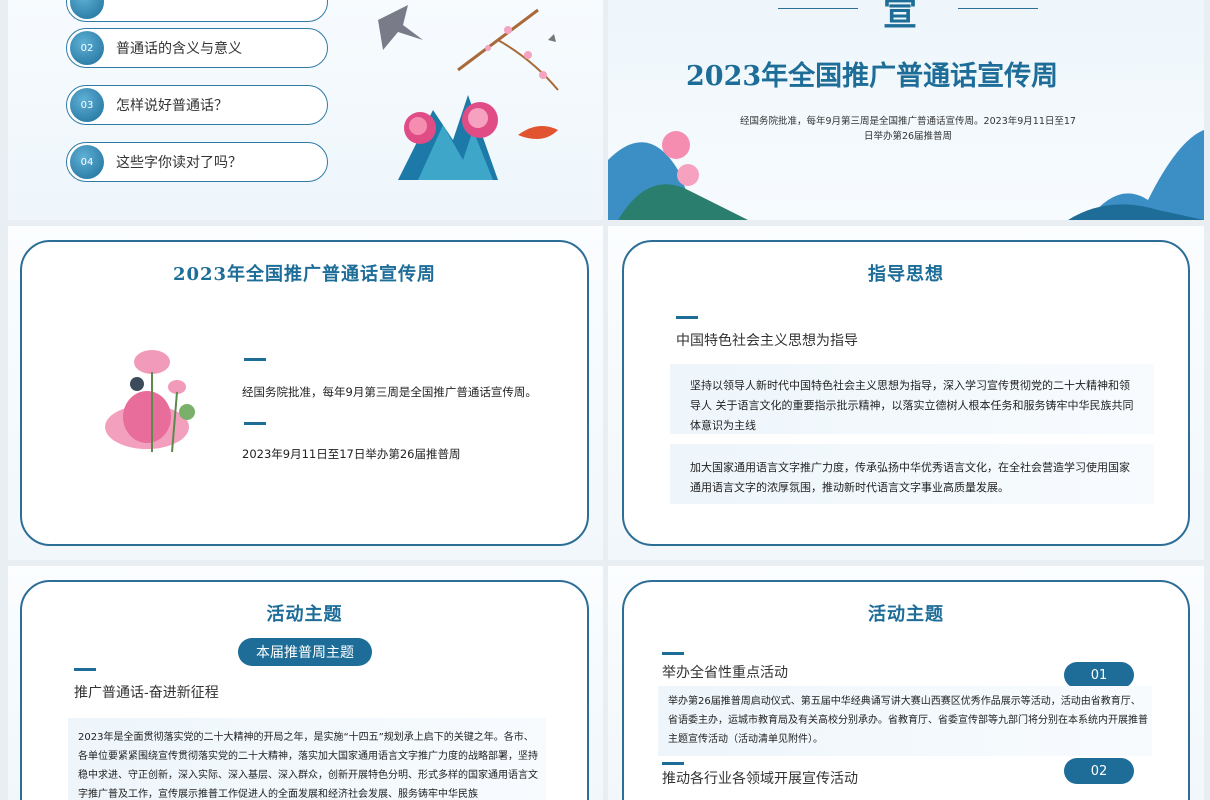 This screenshot has width=1210, height=800. I want to click on activity-1-number: 01, so click(1099, 675).